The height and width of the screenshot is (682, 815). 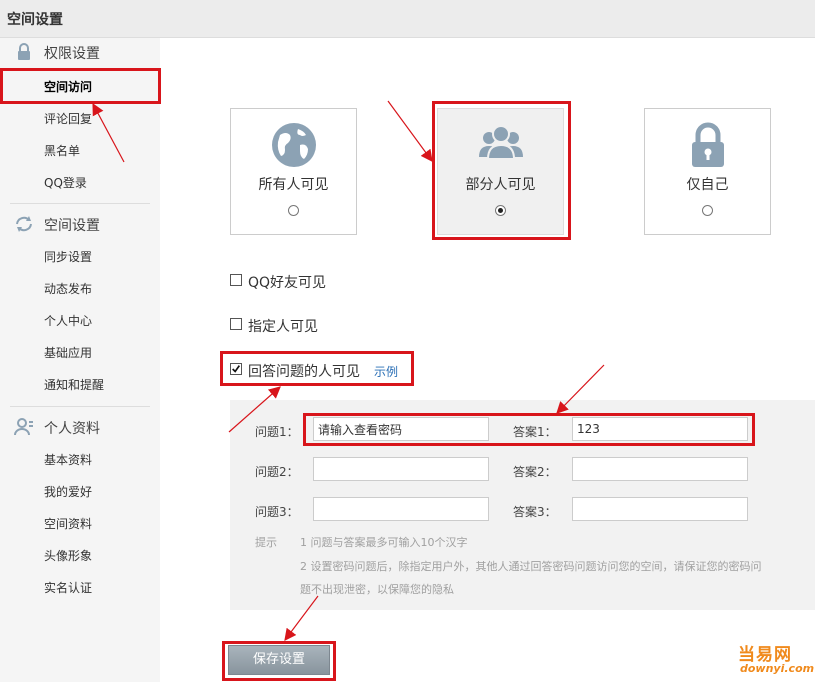 What do you see at coordinates (708, 144) in the screenshot?
I see `padlock-icon` at bounding box center [708, 144].